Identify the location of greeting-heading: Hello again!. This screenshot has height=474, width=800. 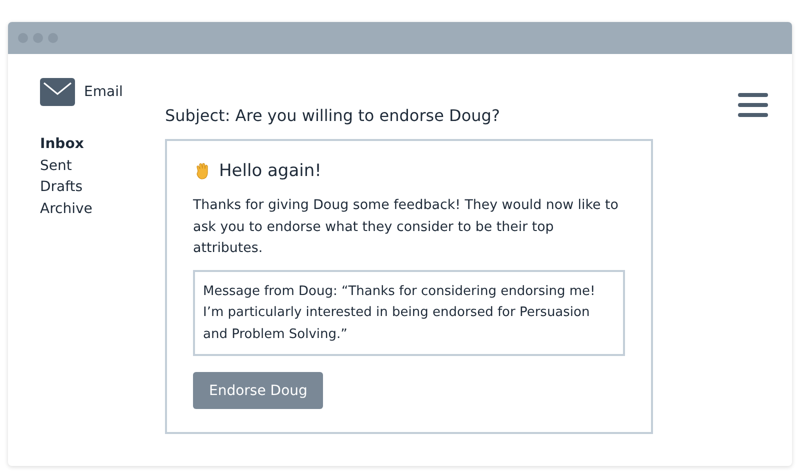
(270, 171).